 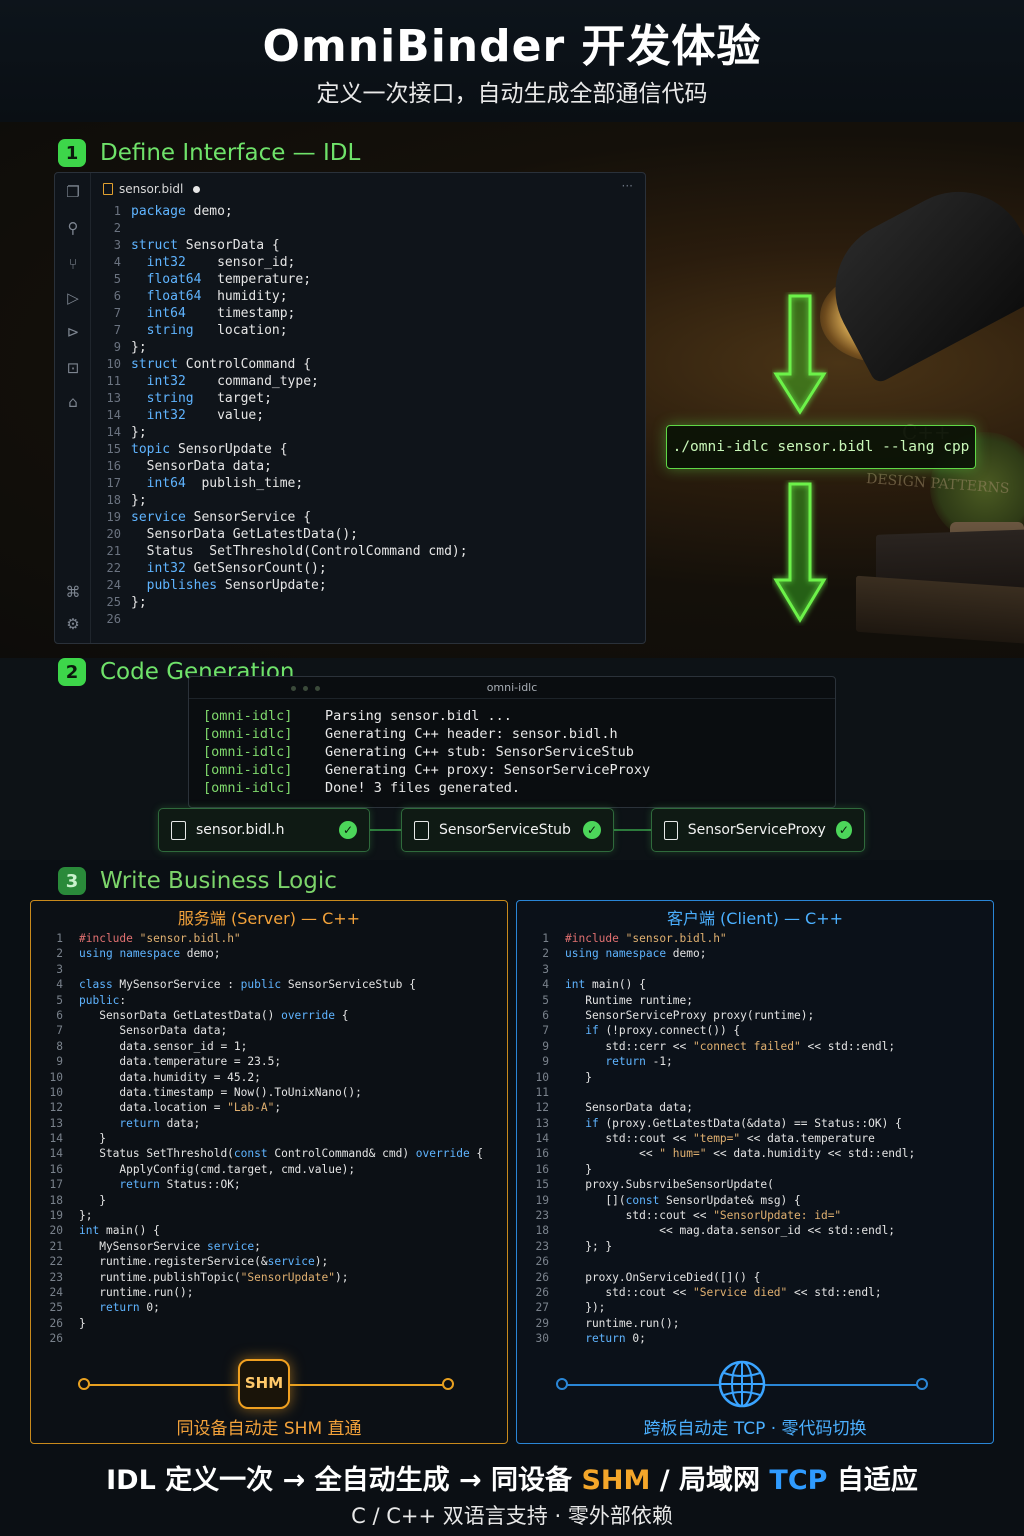 I want to click on line-number: 13, so click(x=113, y=398).